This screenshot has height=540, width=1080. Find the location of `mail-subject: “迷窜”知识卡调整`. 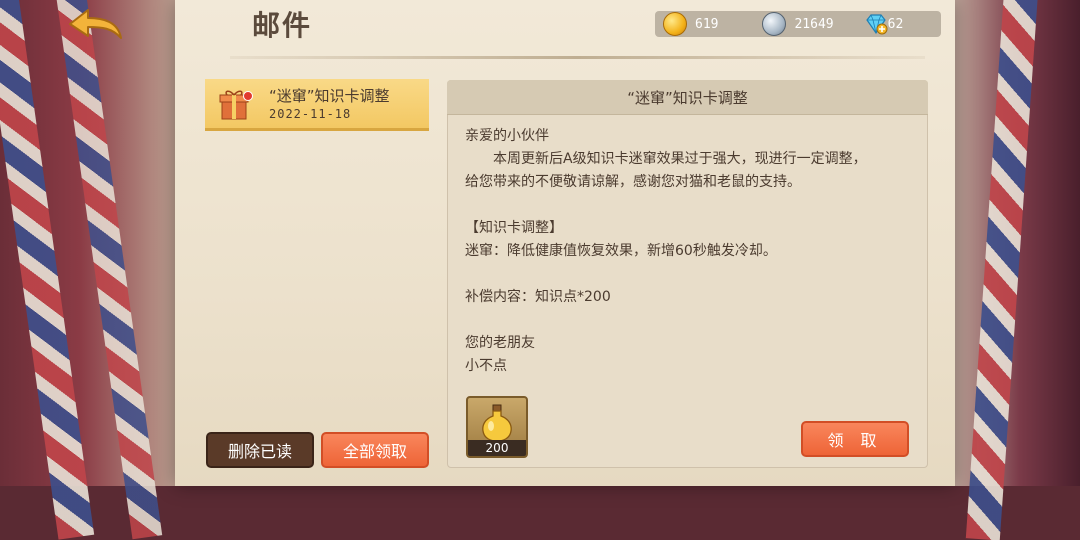

mail-subject: “迷窜”知识卡调整 is located at coordinates (687, 97).